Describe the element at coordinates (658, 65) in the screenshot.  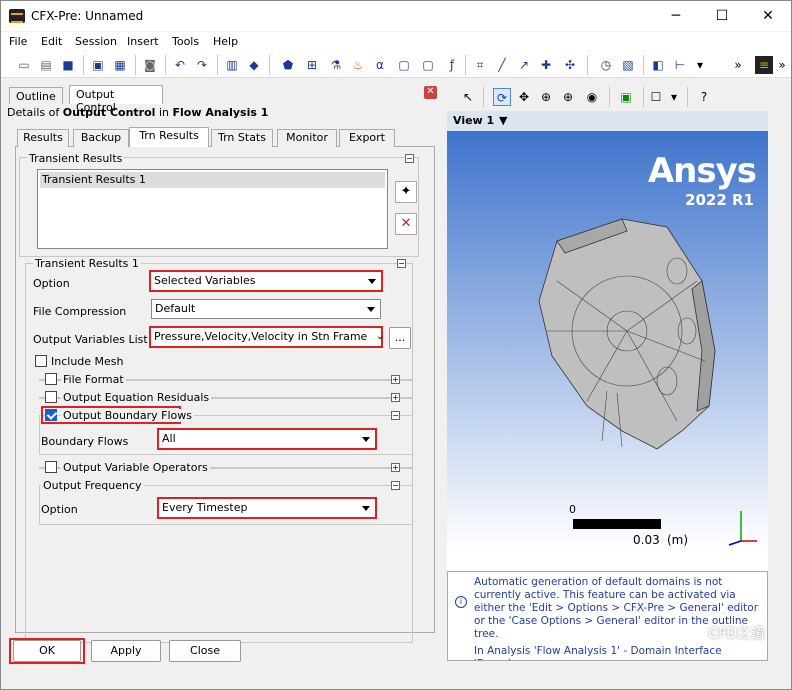
I see `box-icon: ◧` at that location.